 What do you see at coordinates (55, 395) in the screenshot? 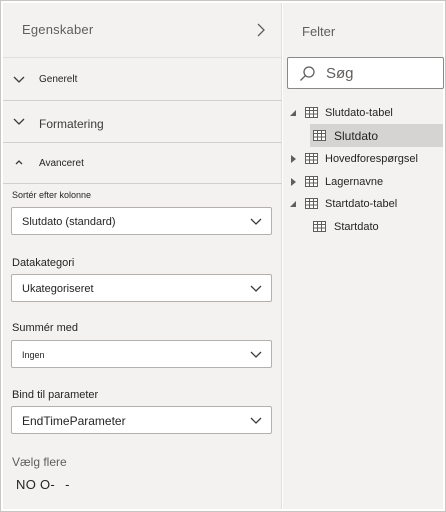
I see `bind-to-parameter-label: Bind til parameter` at bounding box center [55, 395].